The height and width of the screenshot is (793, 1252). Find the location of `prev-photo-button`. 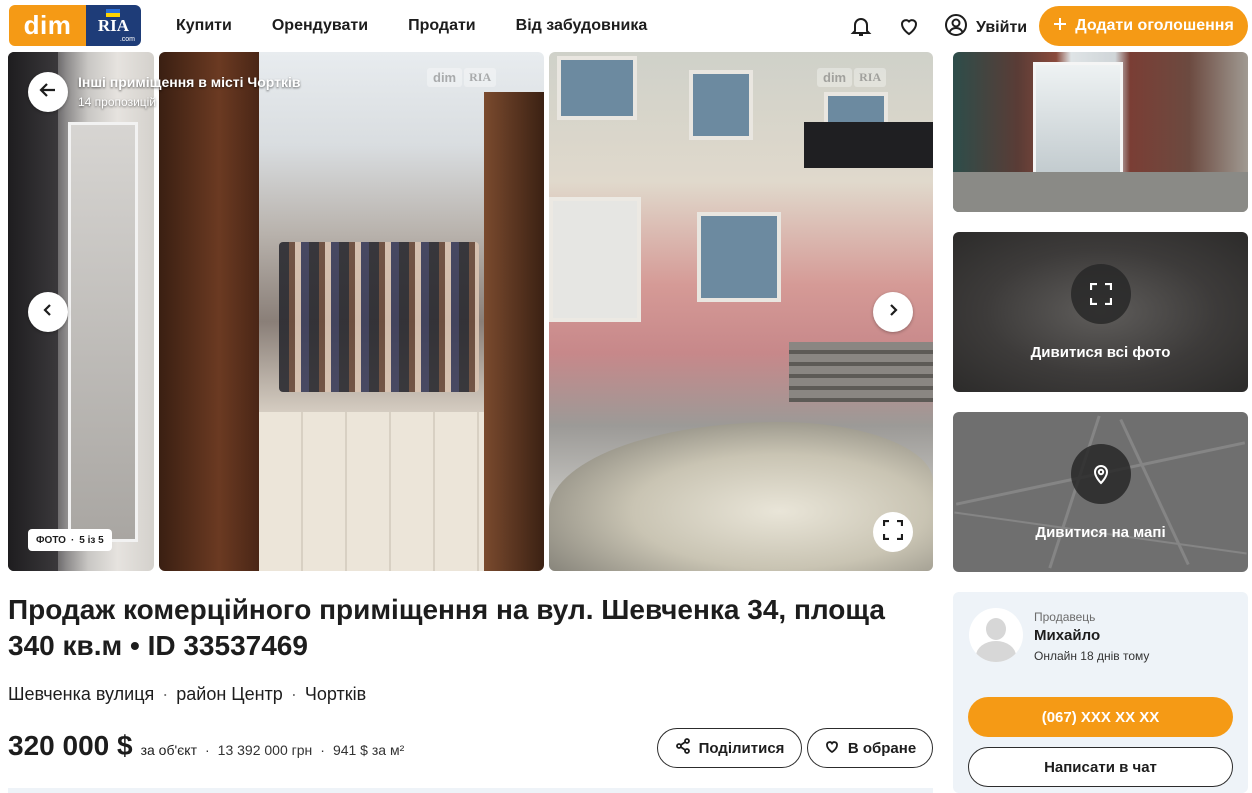

prev-photo-button is located at coordinates (48, 312).